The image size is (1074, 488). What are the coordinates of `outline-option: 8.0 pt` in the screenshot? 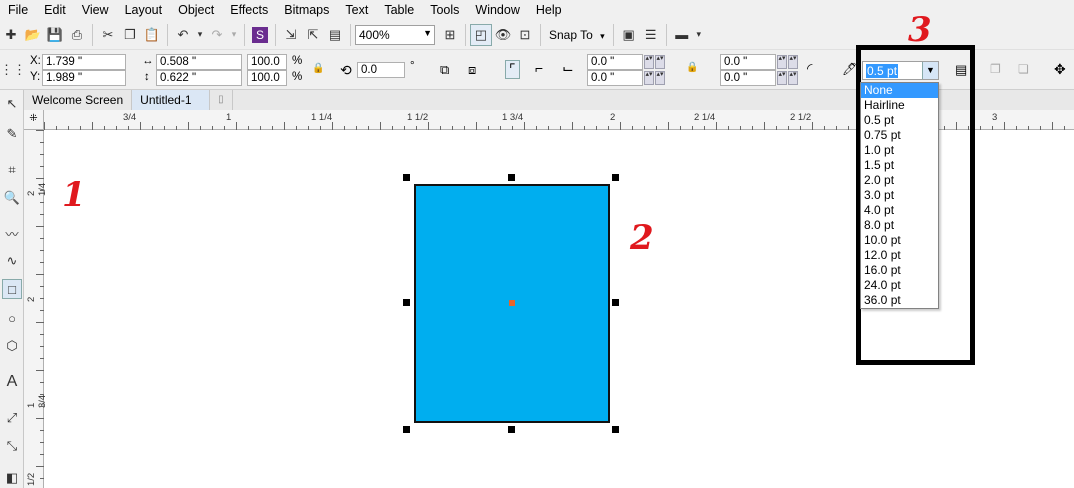 It's located at (899, 225).